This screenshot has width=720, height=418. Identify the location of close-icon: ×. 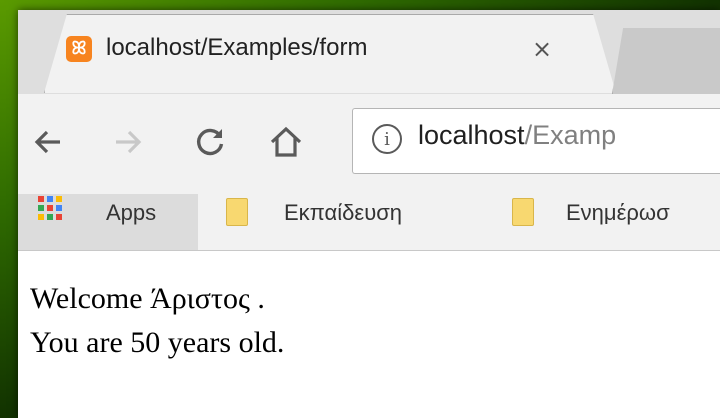
(542, 49).